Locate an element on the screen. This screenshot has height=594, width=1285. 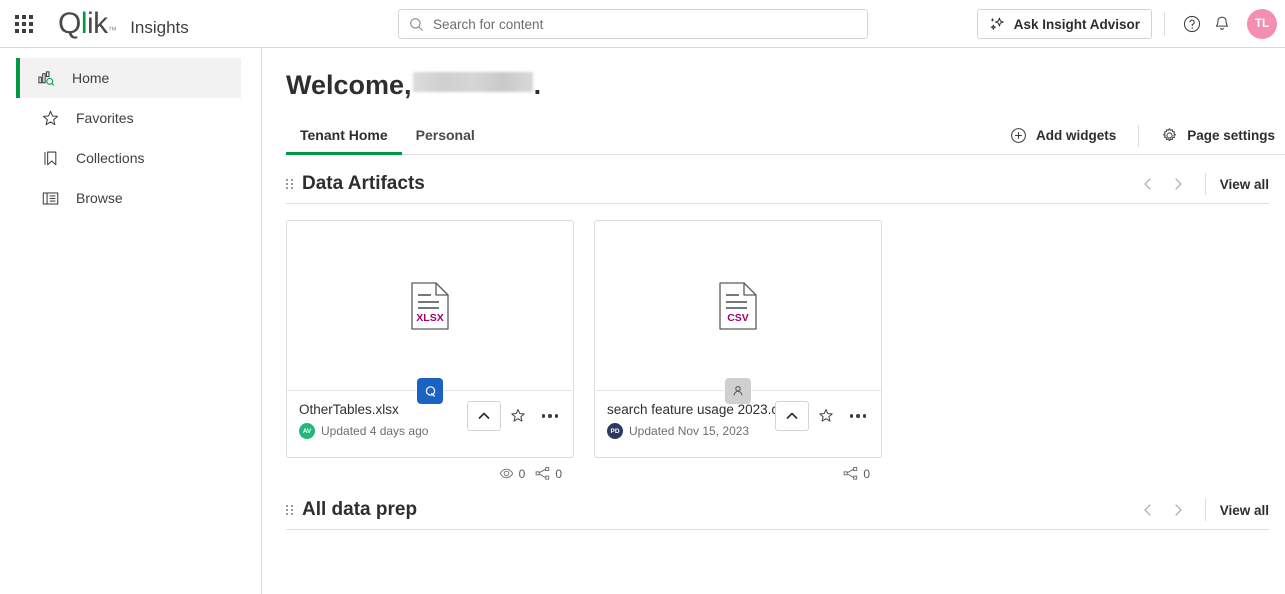
section-header: Data Artifacts View all is located at coordinates (777, 179).